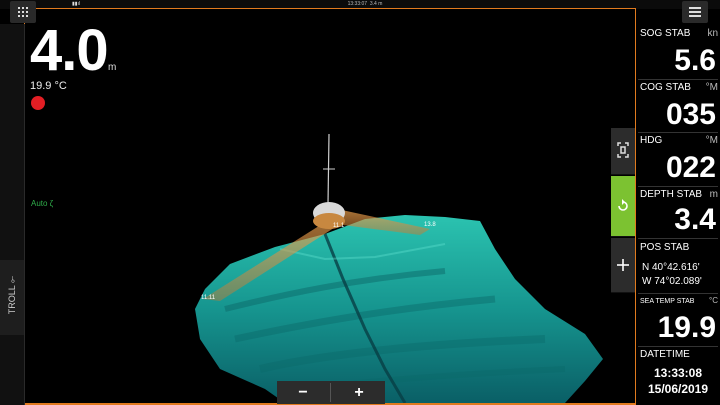 The height and width of the screenshot is (405, 720). I want to click on zoom-in-button: +, so click(359, 392).